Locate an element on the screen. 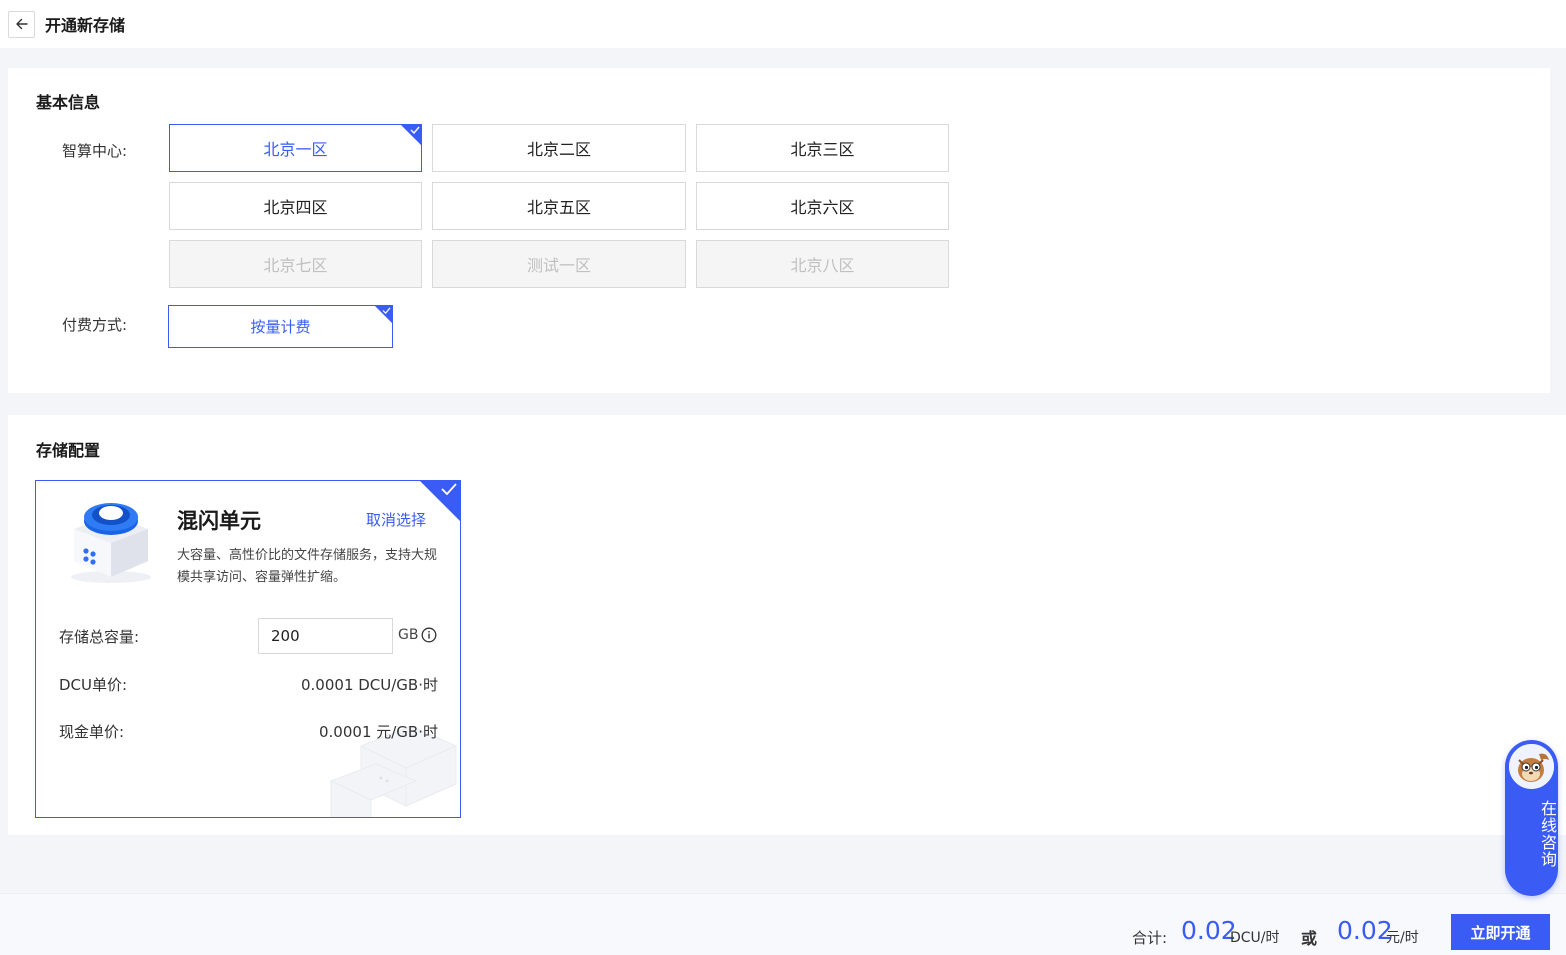  capacity-unit: GB is located at coordinates (408, 635).